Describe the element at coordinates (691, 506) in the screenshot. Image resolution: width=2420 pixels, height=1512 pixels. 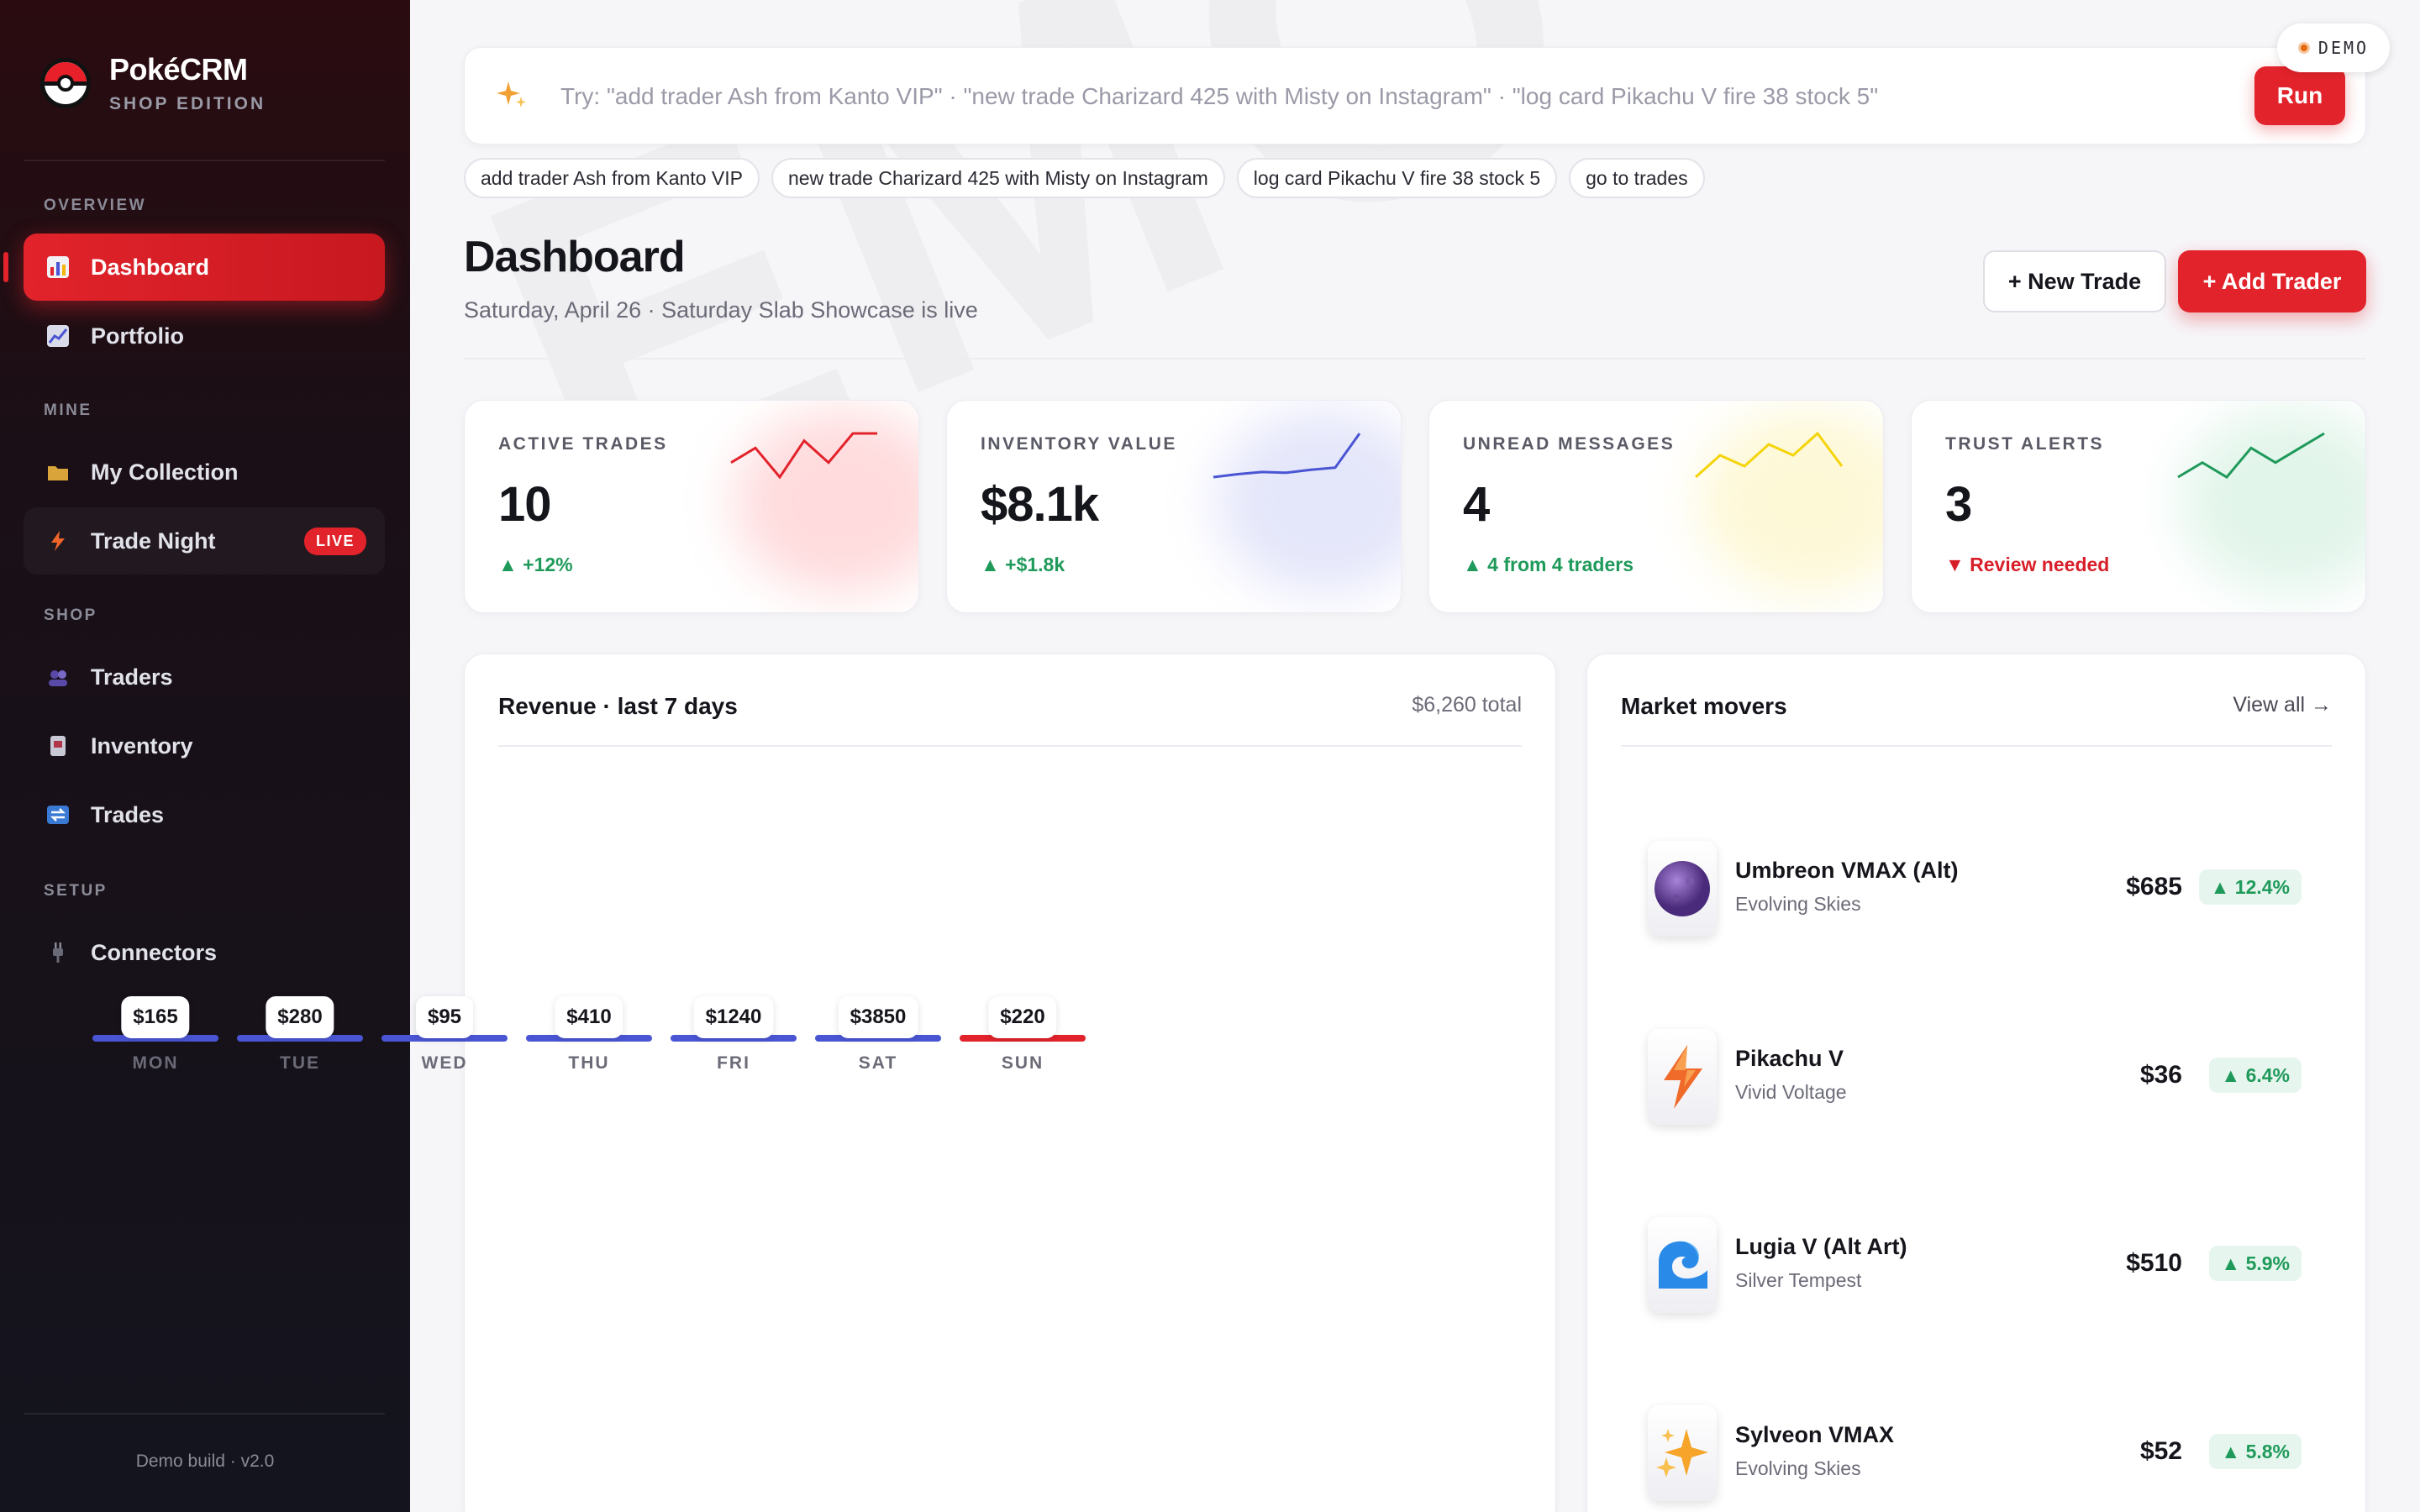
I see `kpi-card-active-trades: ACTIVE TRADES 10 ▲ +12%` at that location.